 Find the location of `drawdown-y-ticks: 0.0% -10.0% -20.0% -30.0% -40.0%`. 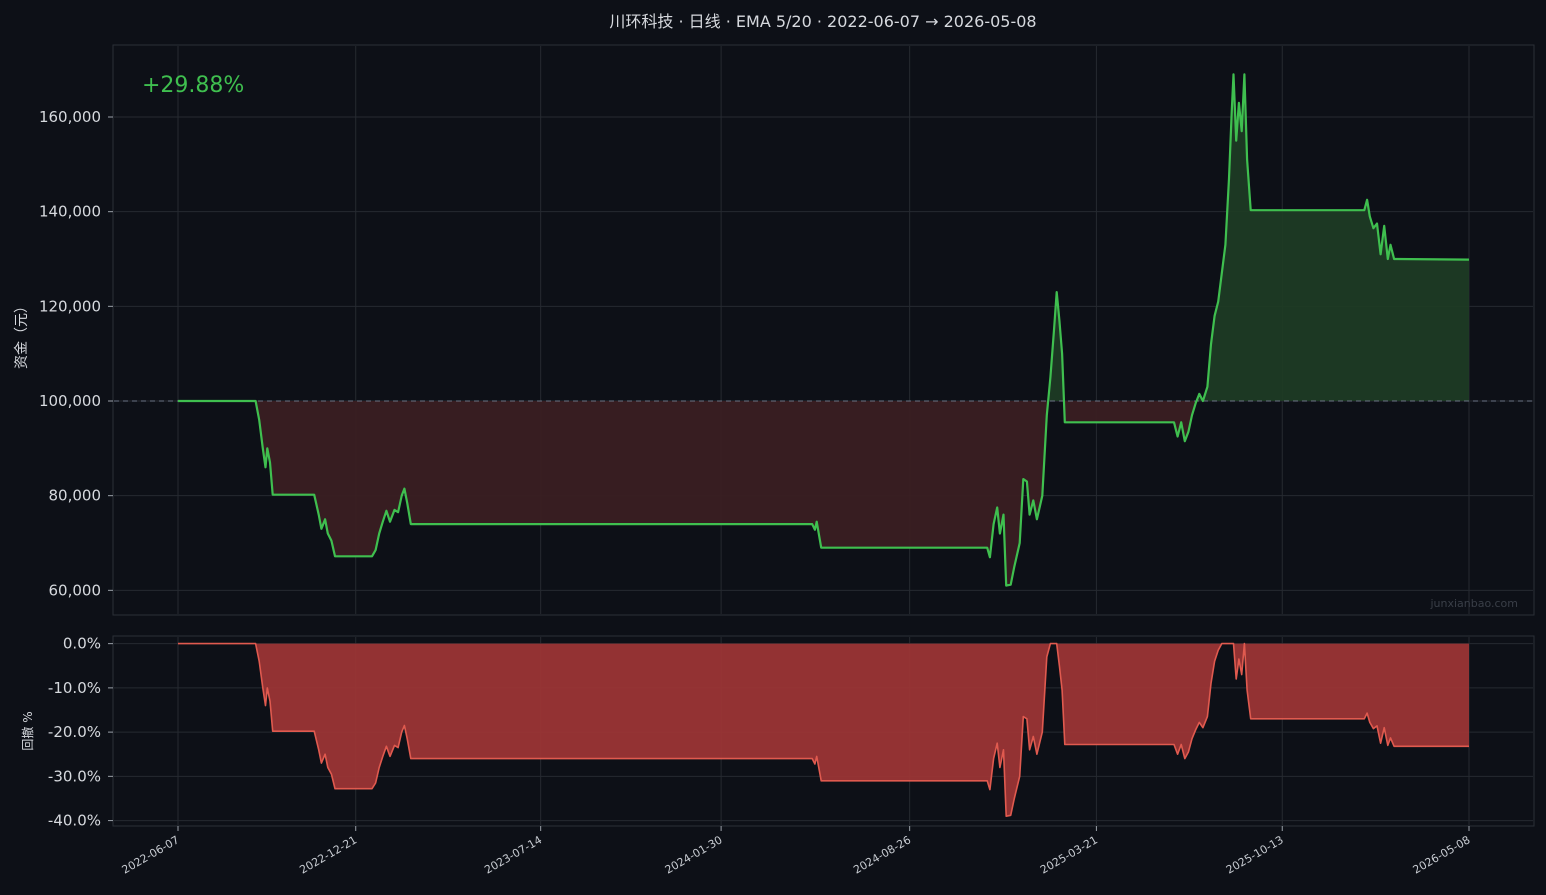

drawdown-y-ticks: 0.0% -10.0% -20.0% -30.0% -40.0% is located at coordinates (80, 732).